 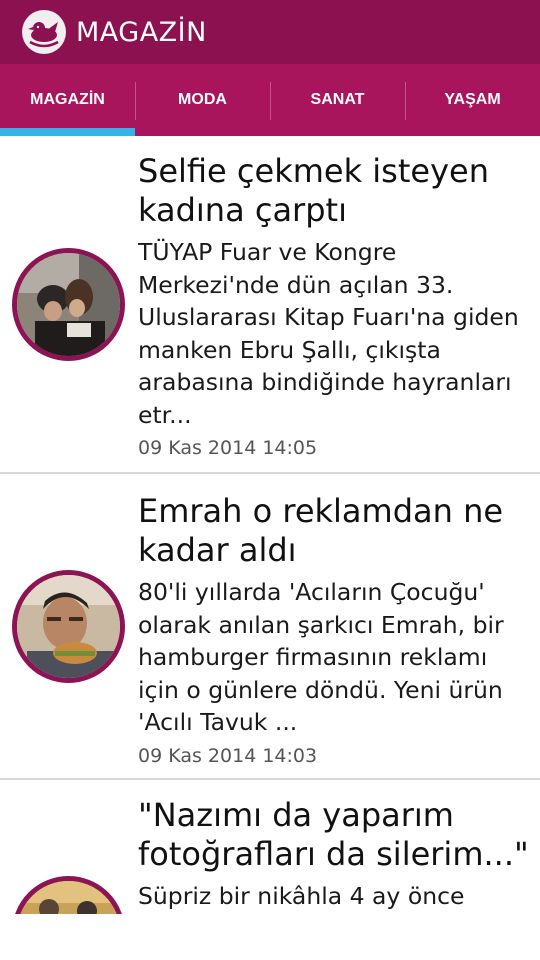 I want to click on bird-logo-icon, so click(x=44, y=32).